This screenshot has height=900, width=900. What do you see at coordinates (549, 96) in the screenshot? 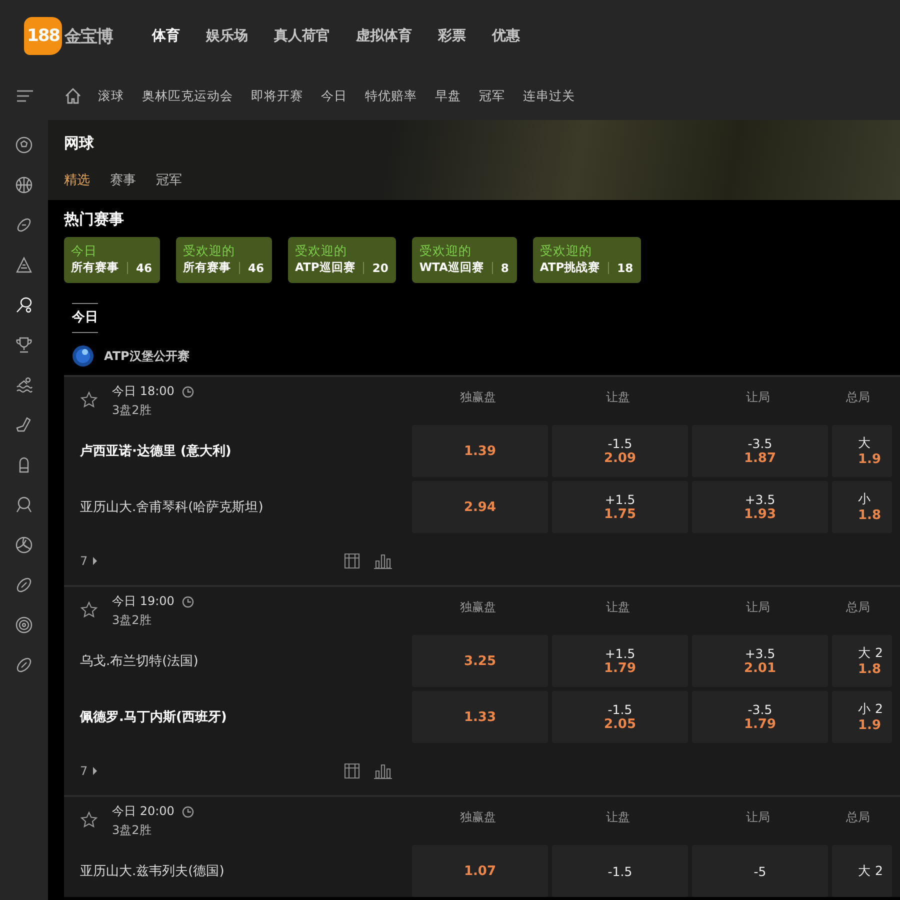
I see `subnav-link: 连串过关` at bounding box center [549, 96].